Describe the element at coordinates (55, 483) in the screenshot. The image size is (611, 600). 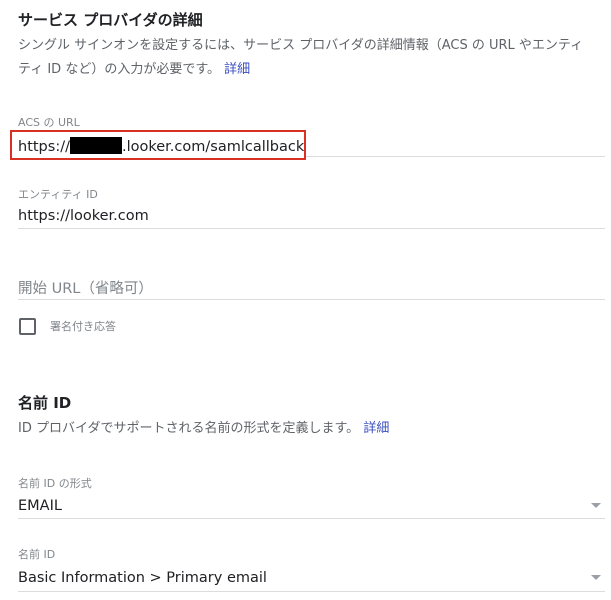
I see `name-id-format-label: 名前 ID の形式` at that location.